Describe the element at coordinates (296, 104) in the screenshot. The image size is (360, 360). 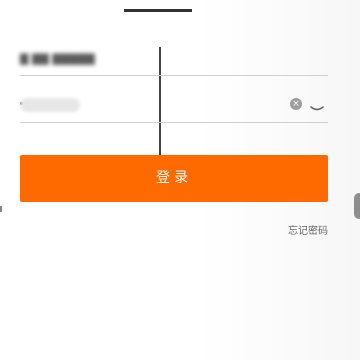
I see `clear-icon: ×` at that location.